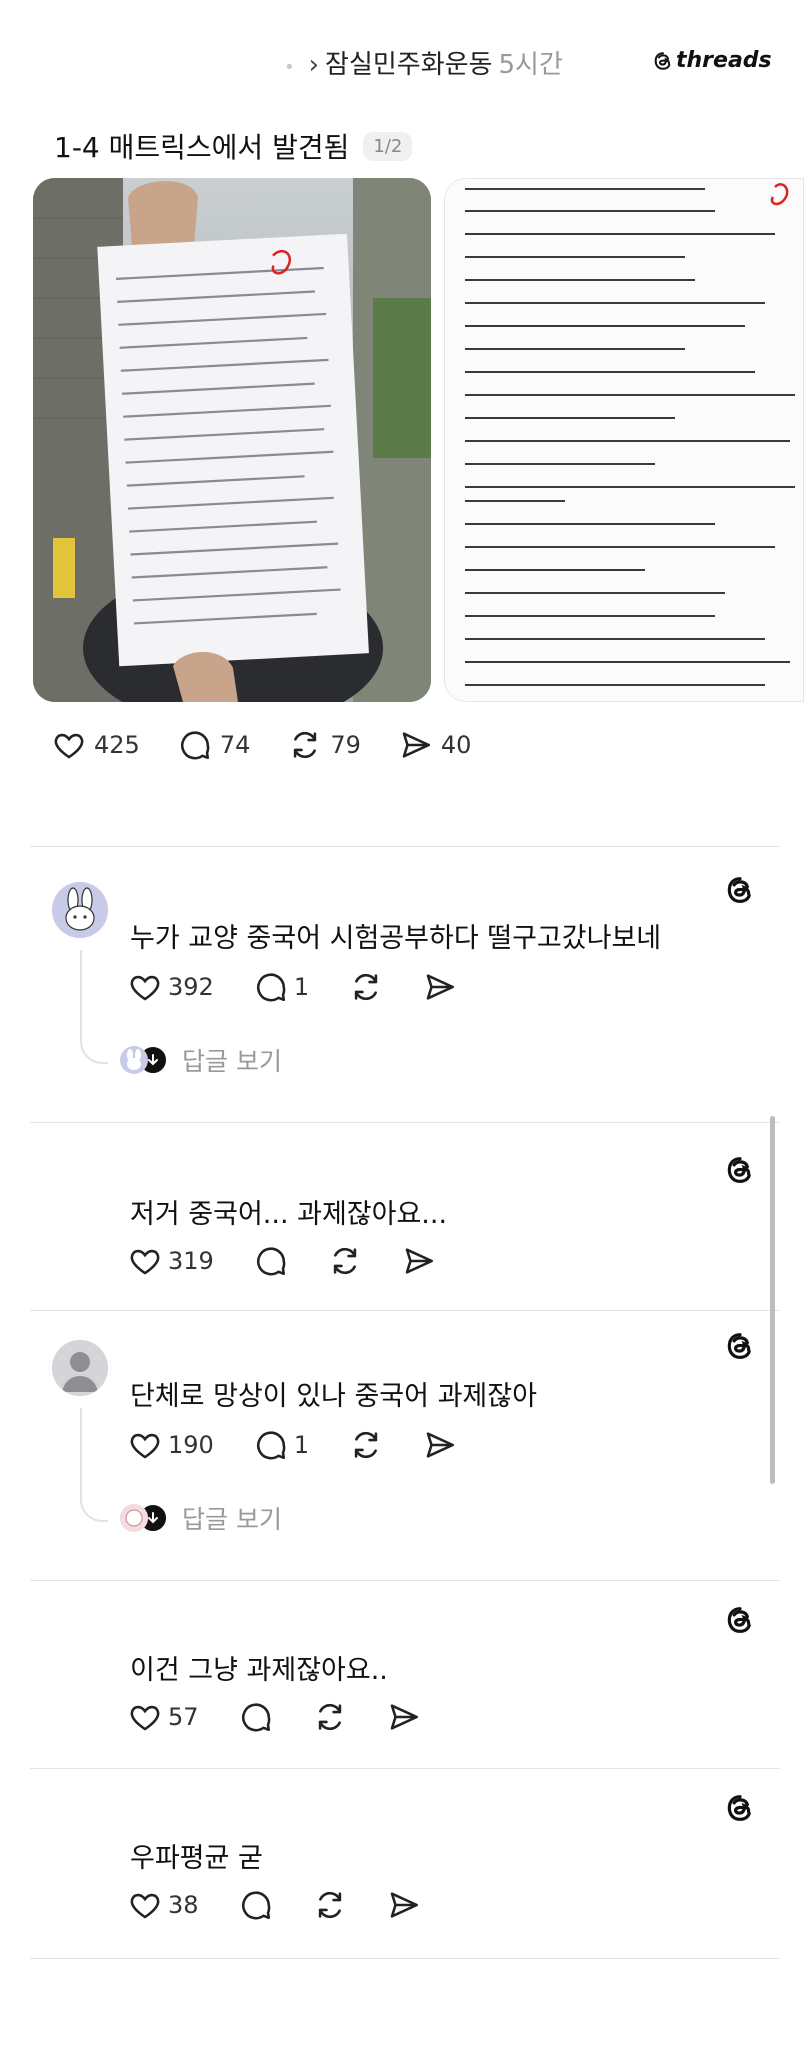 The image size is (804, 2052). Describe the element at coordinates (274, 1717) in the screenshot. I see `reply-actions: 57` at that location.